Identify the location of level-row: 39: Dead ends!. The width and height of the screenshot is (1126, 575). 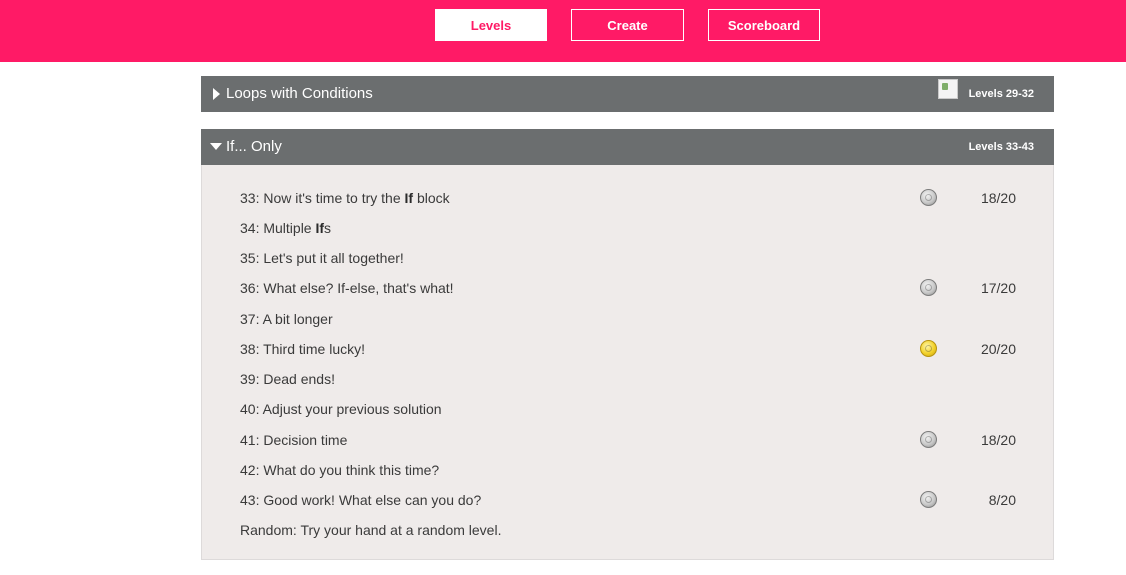
(640, 379).